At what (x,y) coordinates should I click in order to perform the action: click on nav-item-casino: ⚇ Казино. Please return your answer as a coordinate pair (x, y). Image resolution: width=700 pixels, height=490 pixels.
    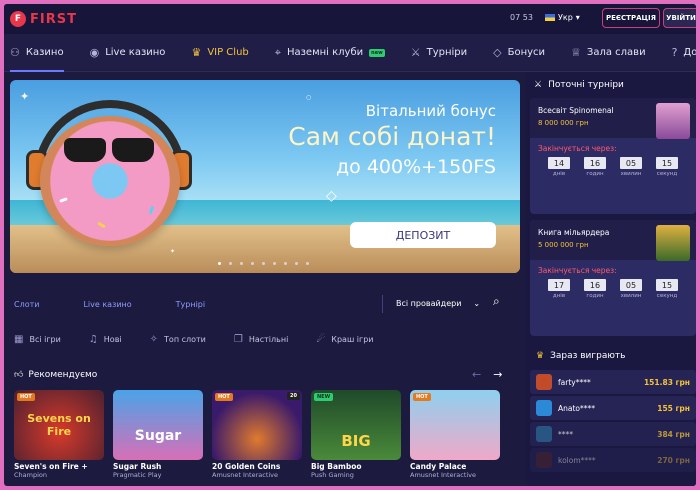
    Looking at the image, I should click on (37, 53).